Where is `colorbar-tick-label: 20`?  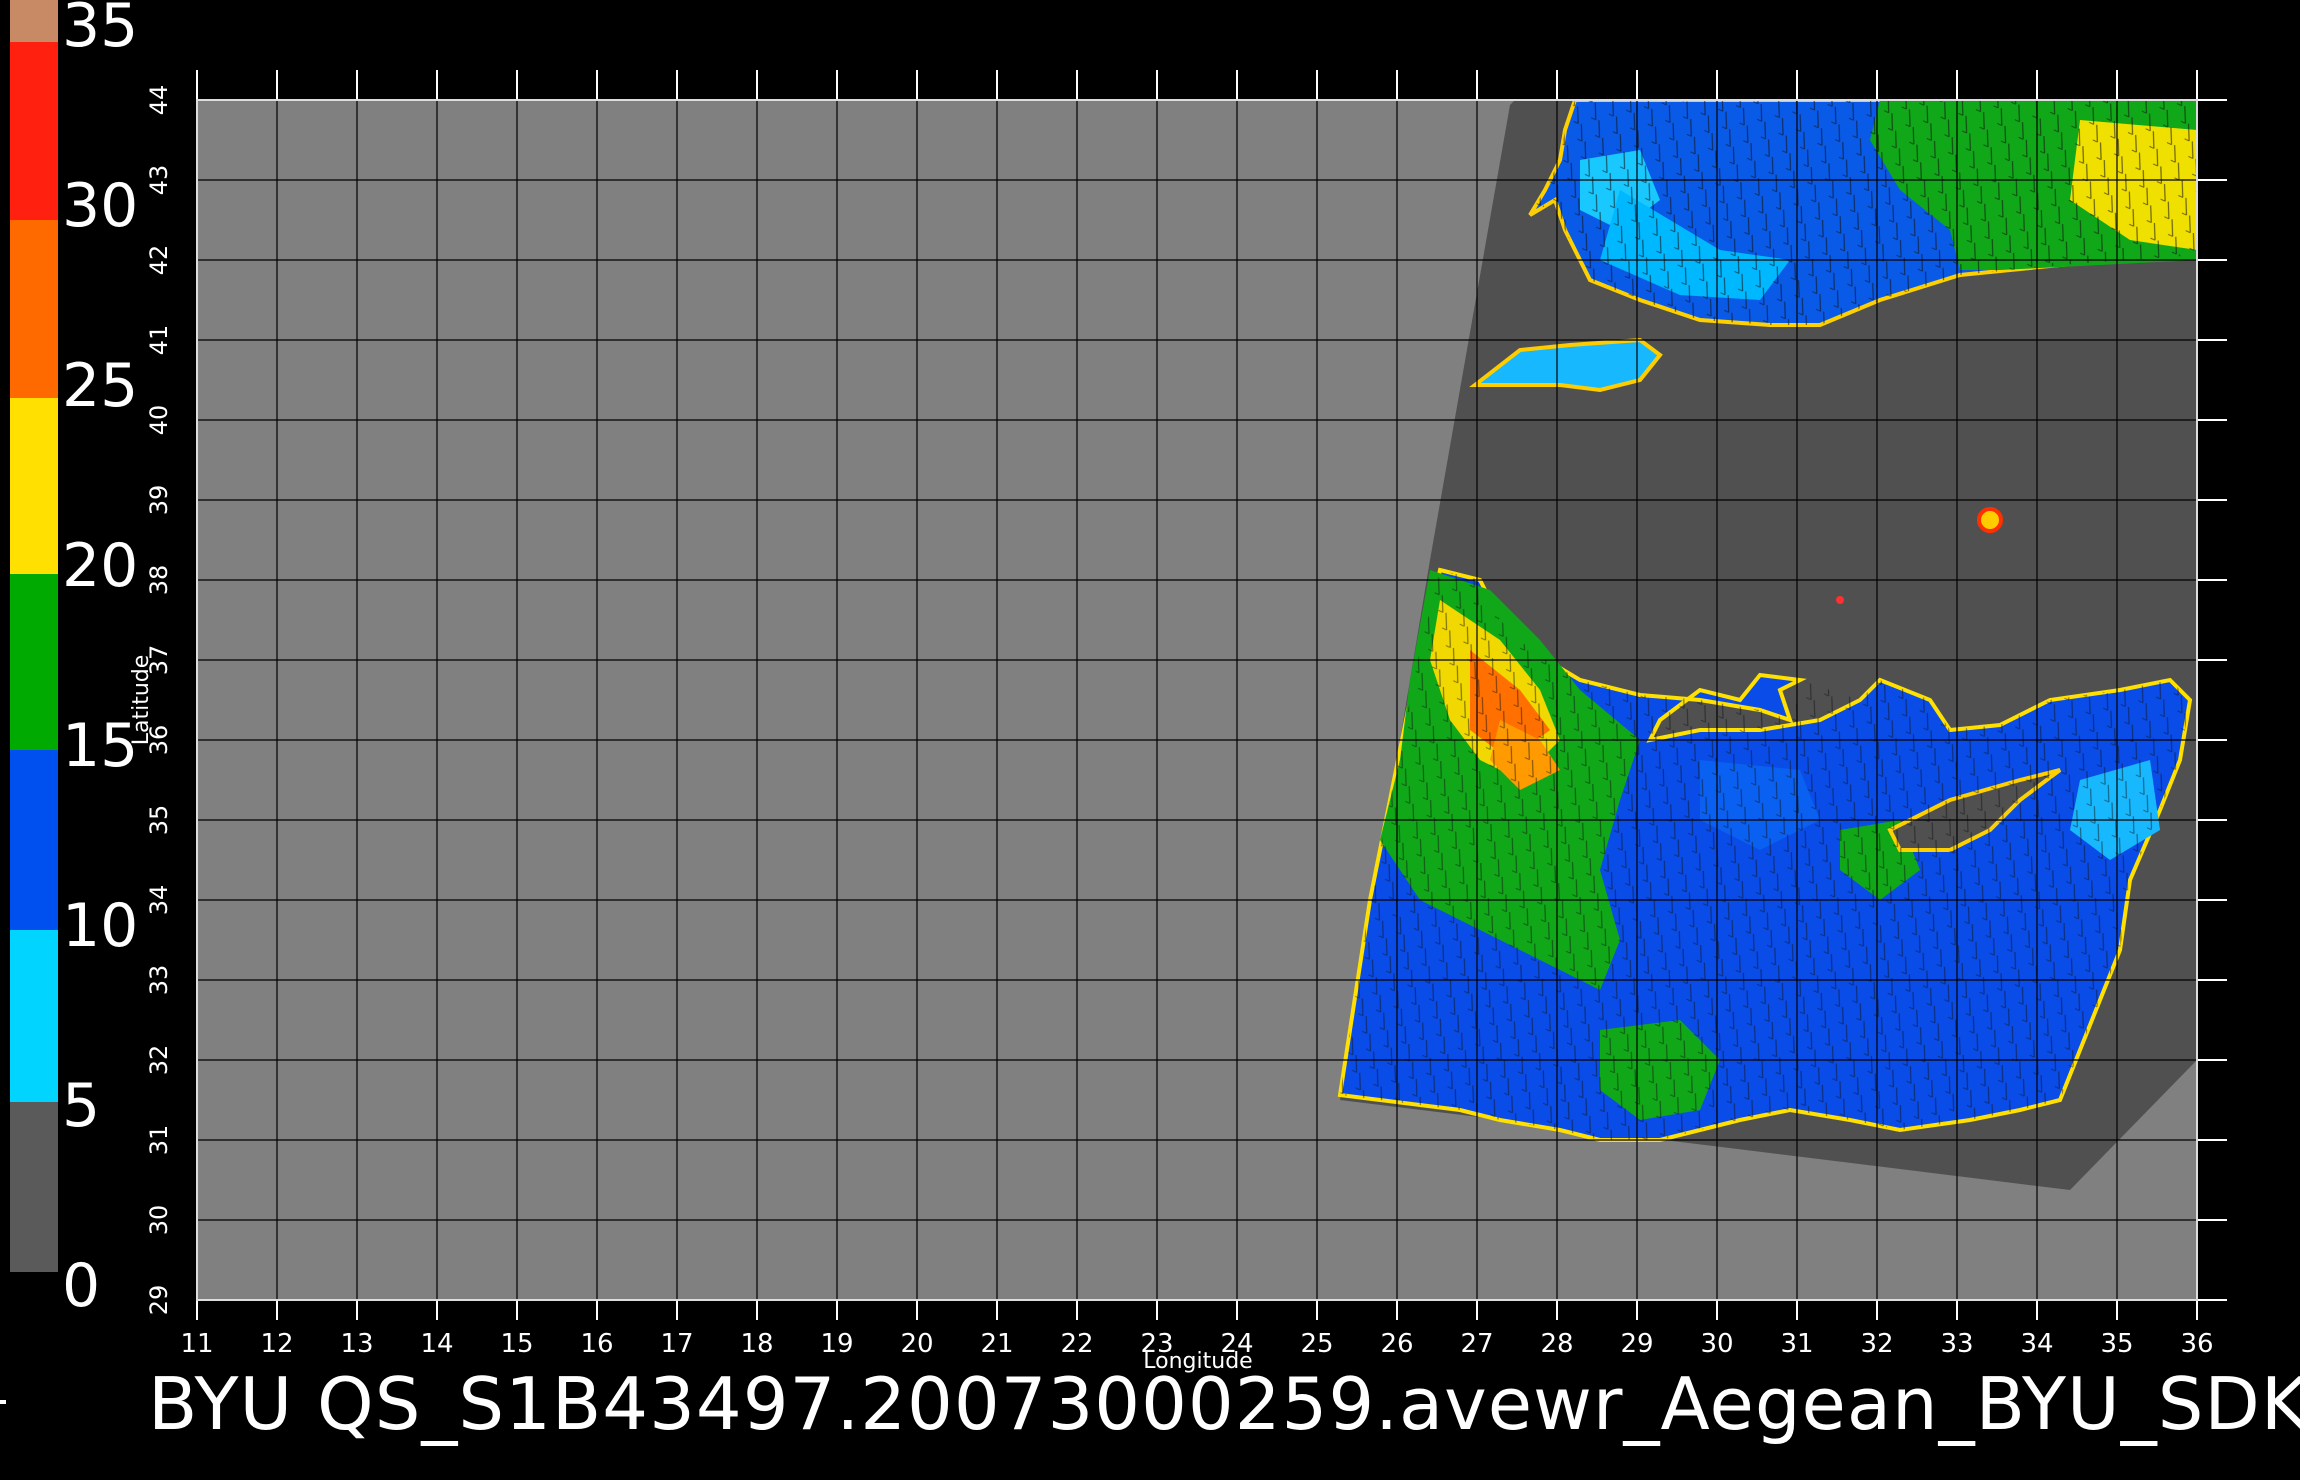 colorbar-tick-label: 20 is located at coordinates (100, 566).